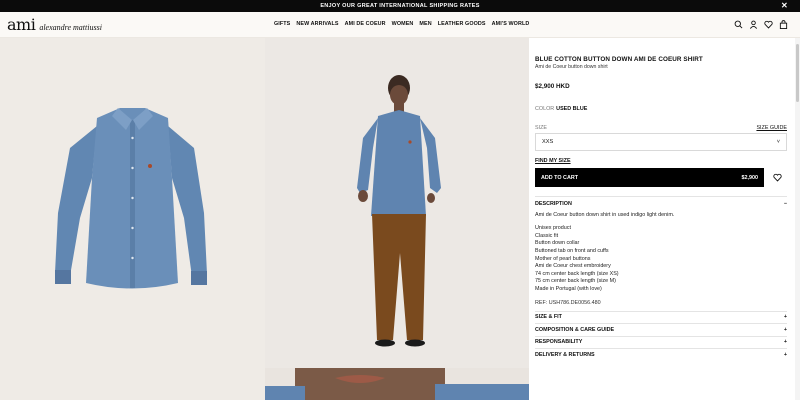 The height and width of the screenshot is (400, 800). Describe the element at coordinates (661, 201) in the screenshot. I see `description-header: DESCRIPTION −` at that location.